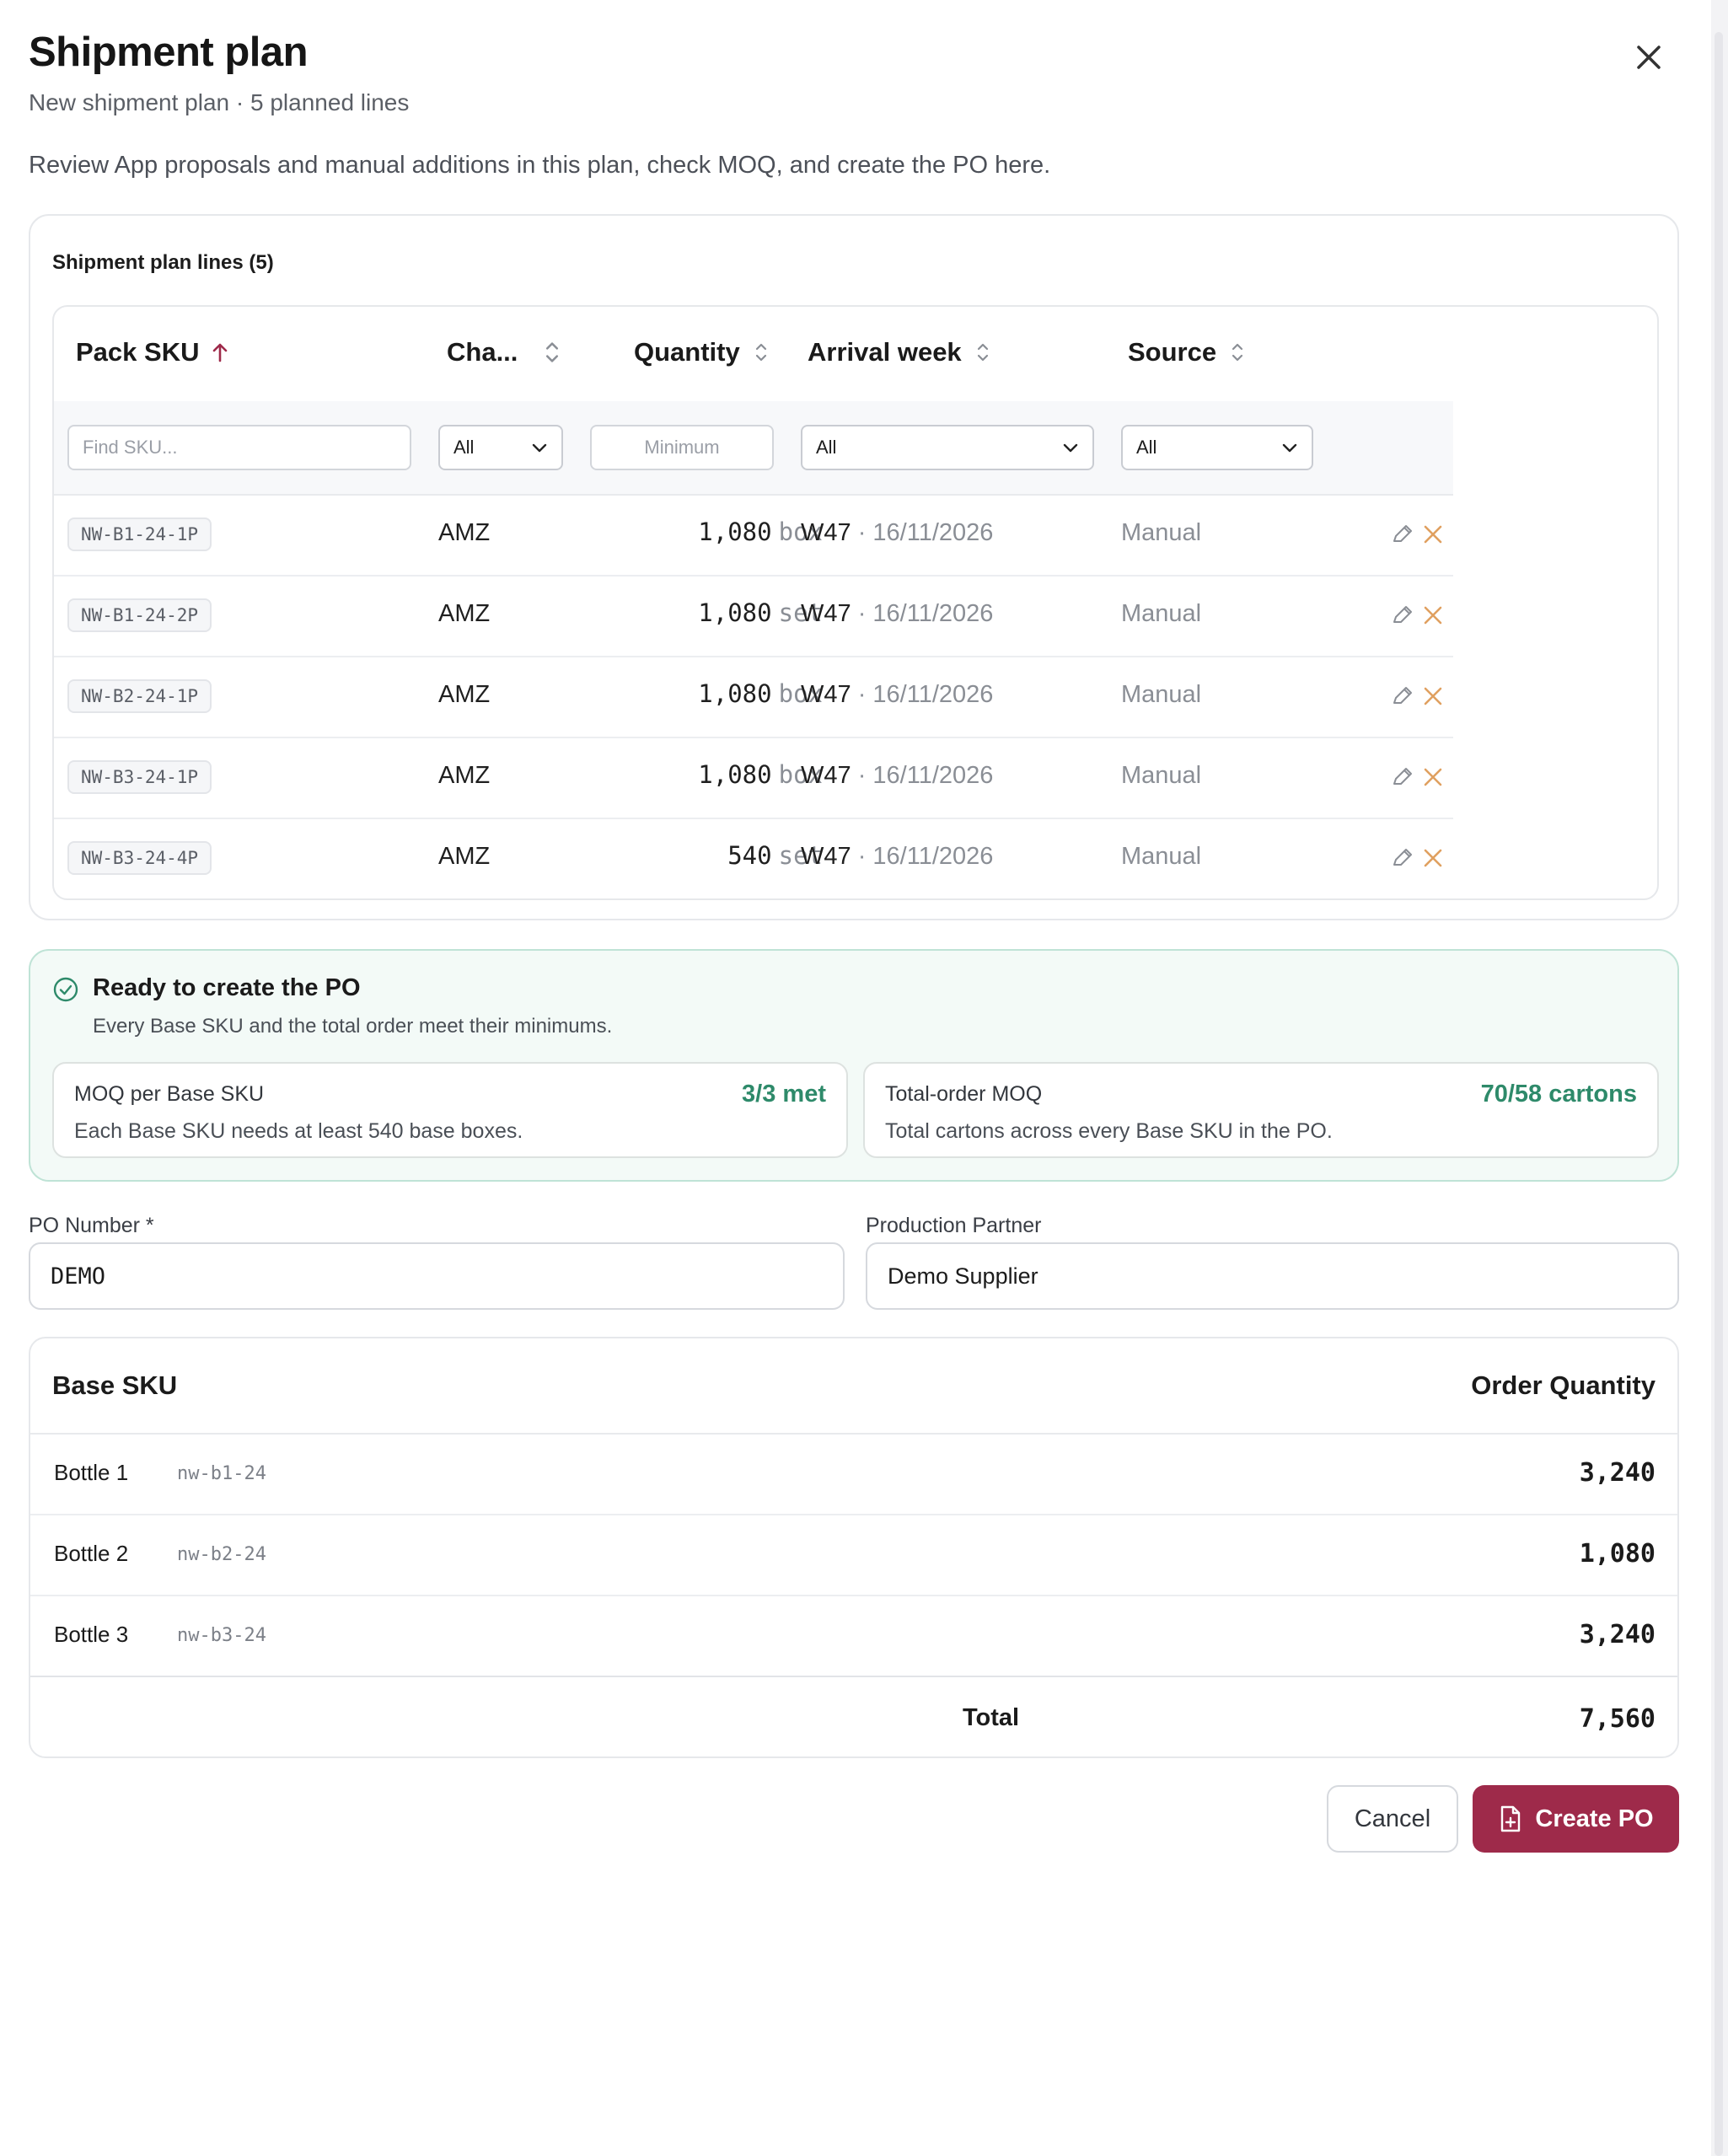 This screenshot has height=2156, width=1728. I want to click on ready-title: Ready to create the PO, so click(227, 987).